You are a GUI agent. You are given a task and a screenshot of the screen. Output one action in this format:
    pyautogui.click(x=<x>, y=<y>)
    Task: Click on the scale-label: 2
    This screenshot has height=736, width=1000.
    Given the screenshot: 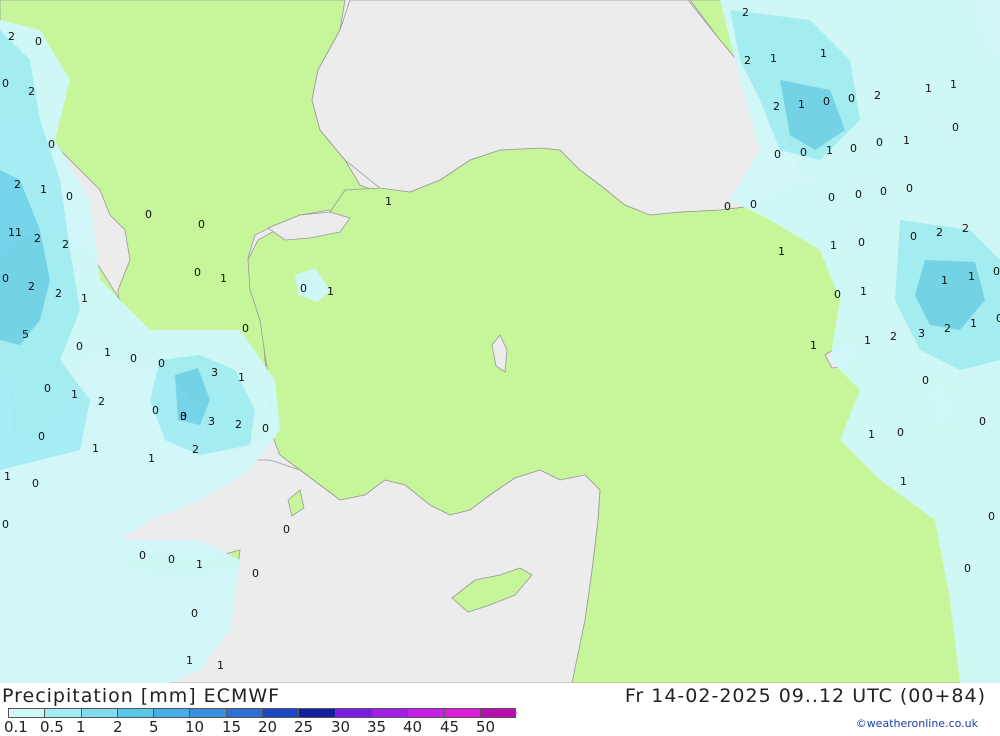 What is the action you would take?
    pyautogui.click(x=118, y=727)
    